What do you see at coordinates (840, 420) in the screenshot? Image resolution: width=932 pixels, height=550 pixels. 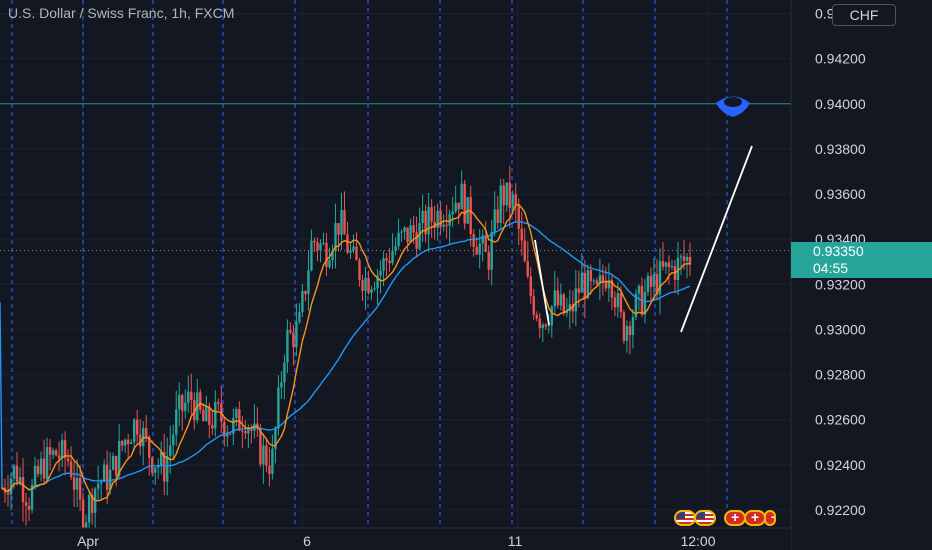 I see `price-tick-label: 0.92600` at bounding box center [840, 420].